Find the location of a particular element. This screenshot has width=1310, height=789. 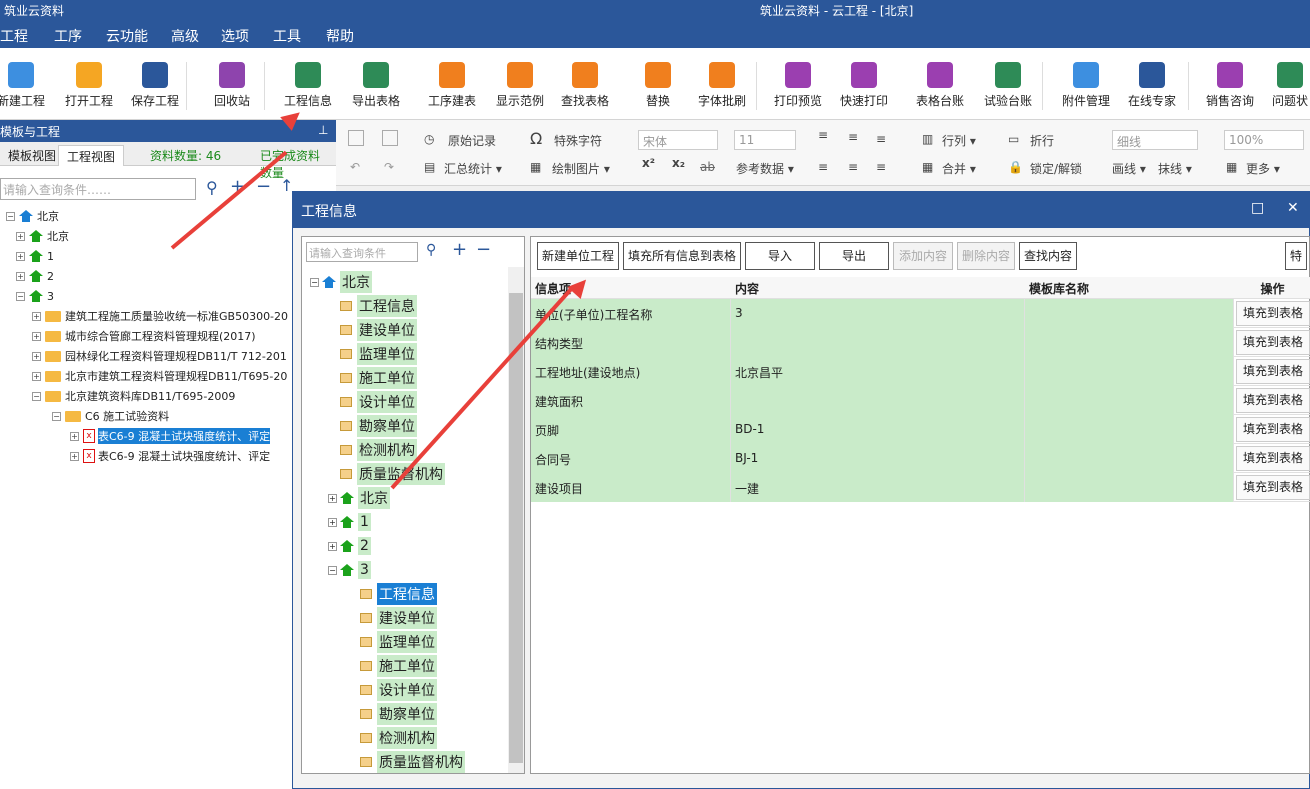

expert-button: 在线专家 is located at coordinates (1152, 91).